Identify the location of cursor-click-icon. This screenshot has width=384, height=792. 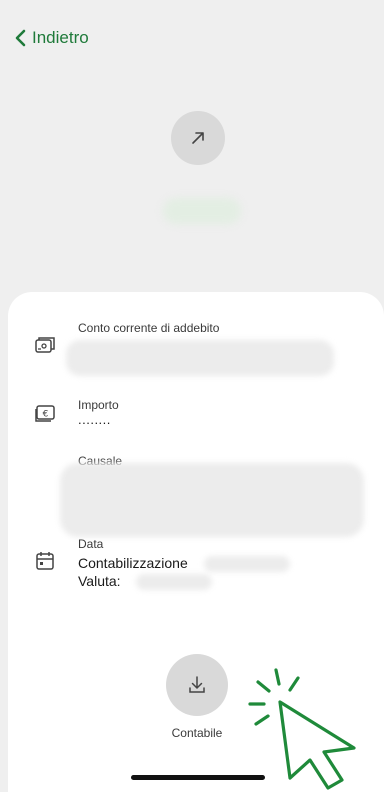
(302, 729).